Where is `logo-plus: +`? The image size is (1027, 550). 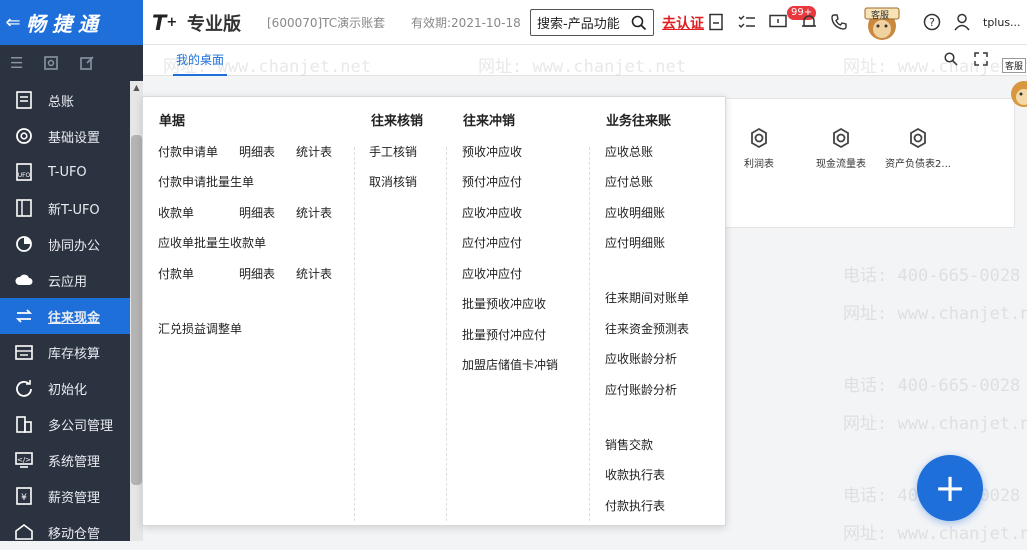 logo-plus: + is located at coordinates (172, 22).